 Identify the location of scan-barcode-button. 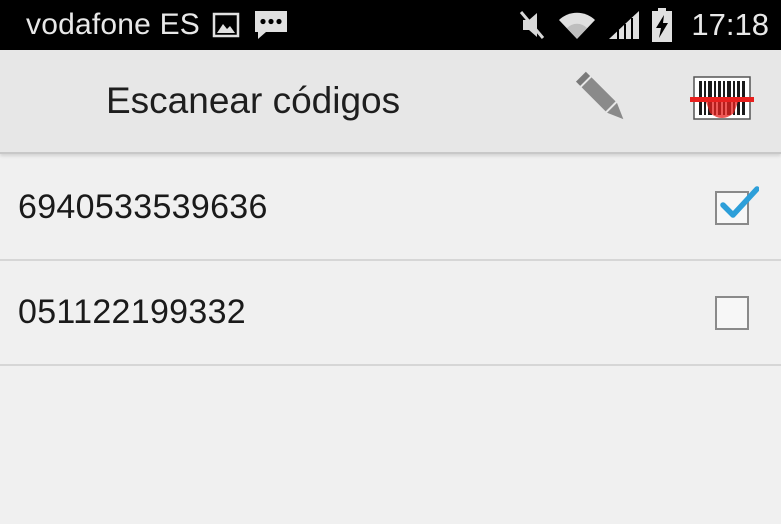
(722, 104).